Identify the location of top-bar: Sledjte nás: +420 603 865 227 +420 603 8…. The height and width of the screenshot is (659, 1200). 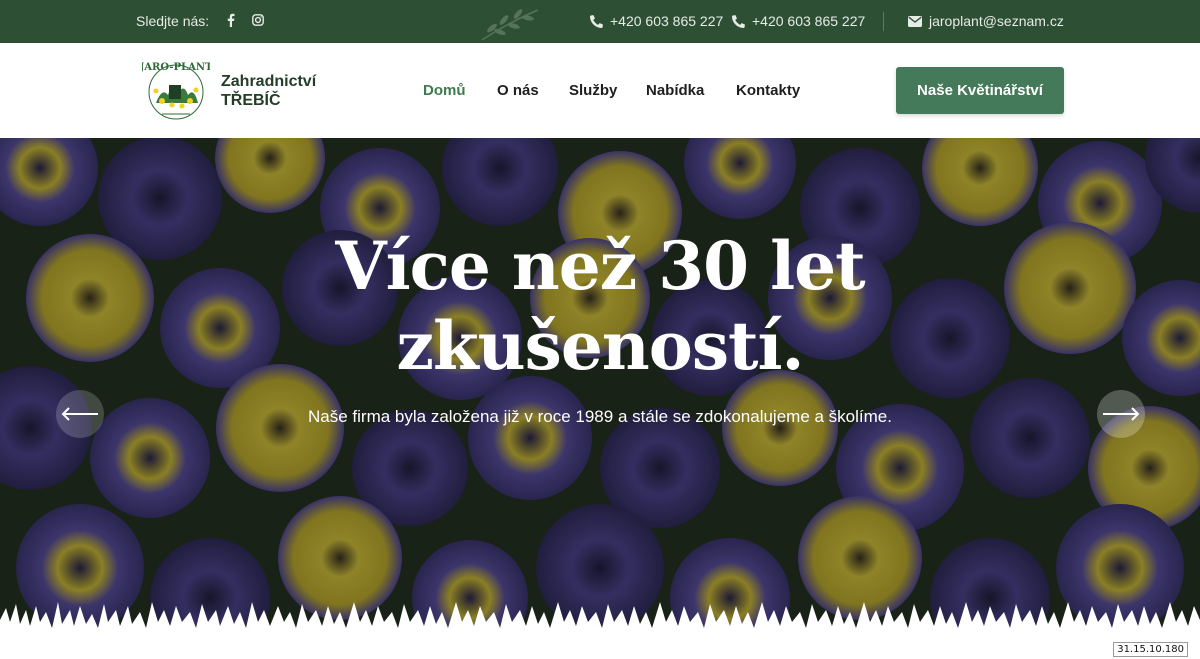
(600, 21).